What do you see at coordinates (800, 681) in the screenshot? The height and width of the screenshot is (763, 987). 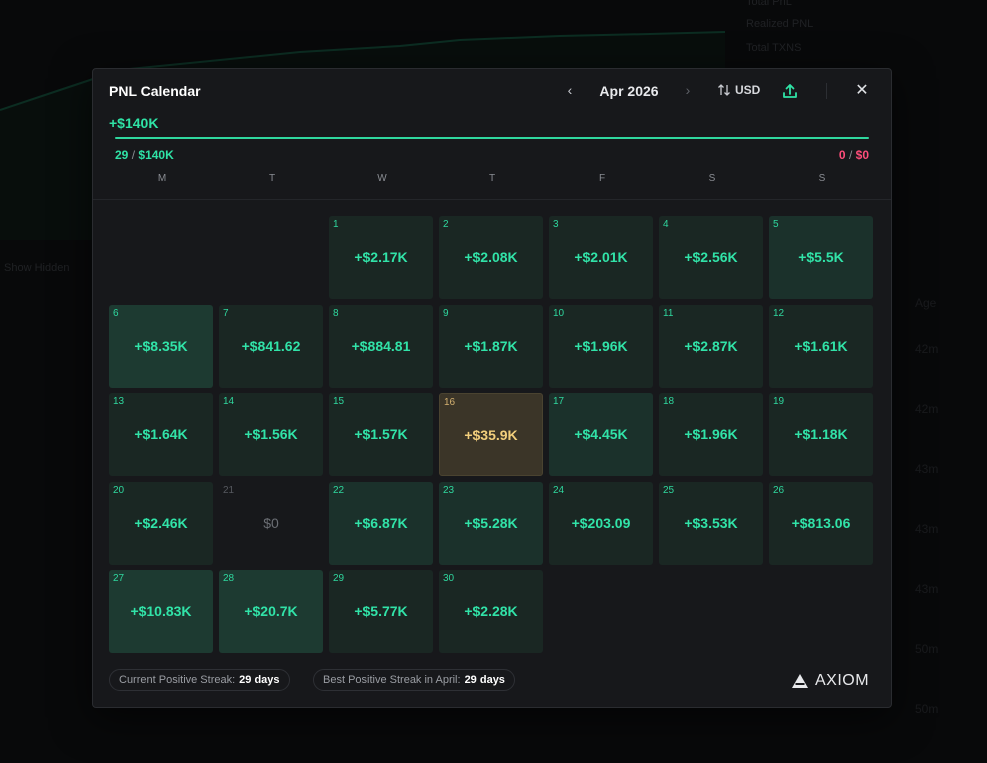 I see `axiom-logo-icon` at bounding box center [800, 681].